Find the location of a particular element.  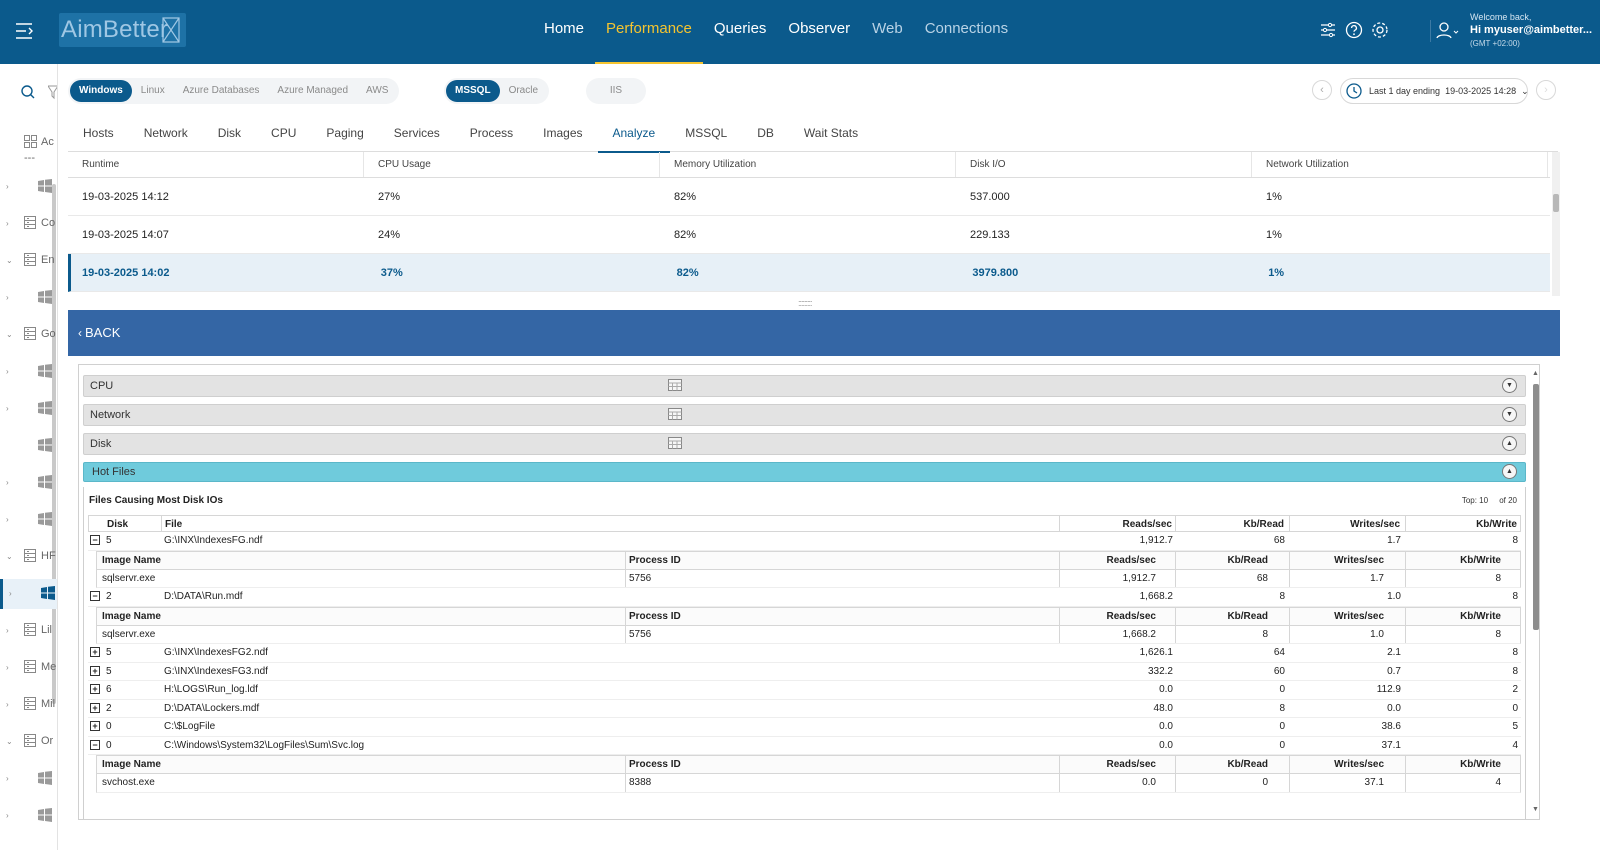

tab-disk: Disk is located at coordinates (229, 134).